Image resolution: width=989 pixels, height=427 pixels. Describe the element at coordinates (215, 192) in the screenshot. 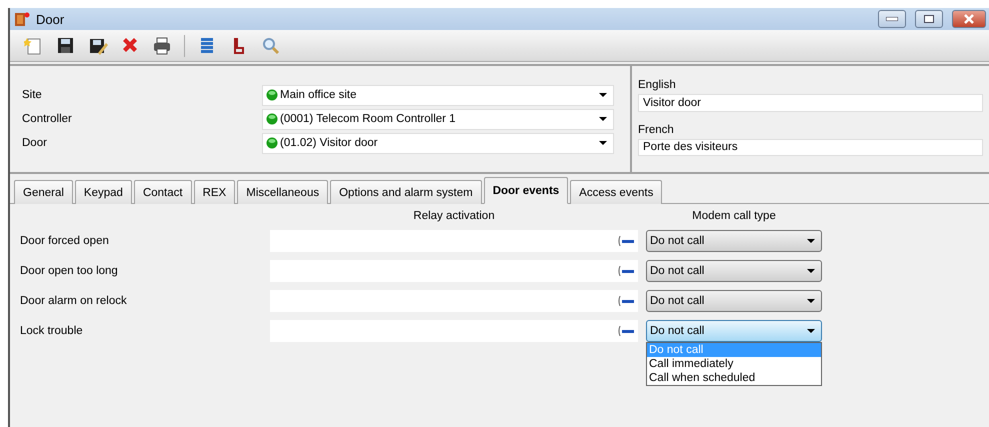

I see `tab: REX` at that location.